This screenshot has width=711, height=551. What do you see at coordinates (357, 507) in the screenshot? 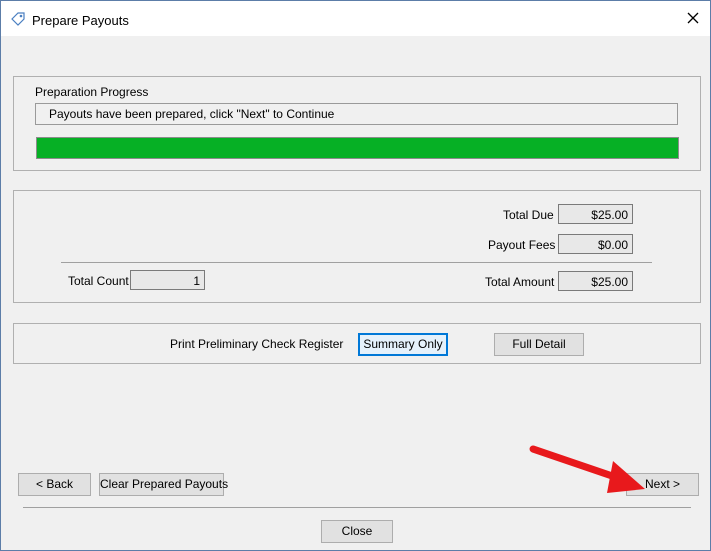
I see `bottom-divider` at bounding box center [357, 507].